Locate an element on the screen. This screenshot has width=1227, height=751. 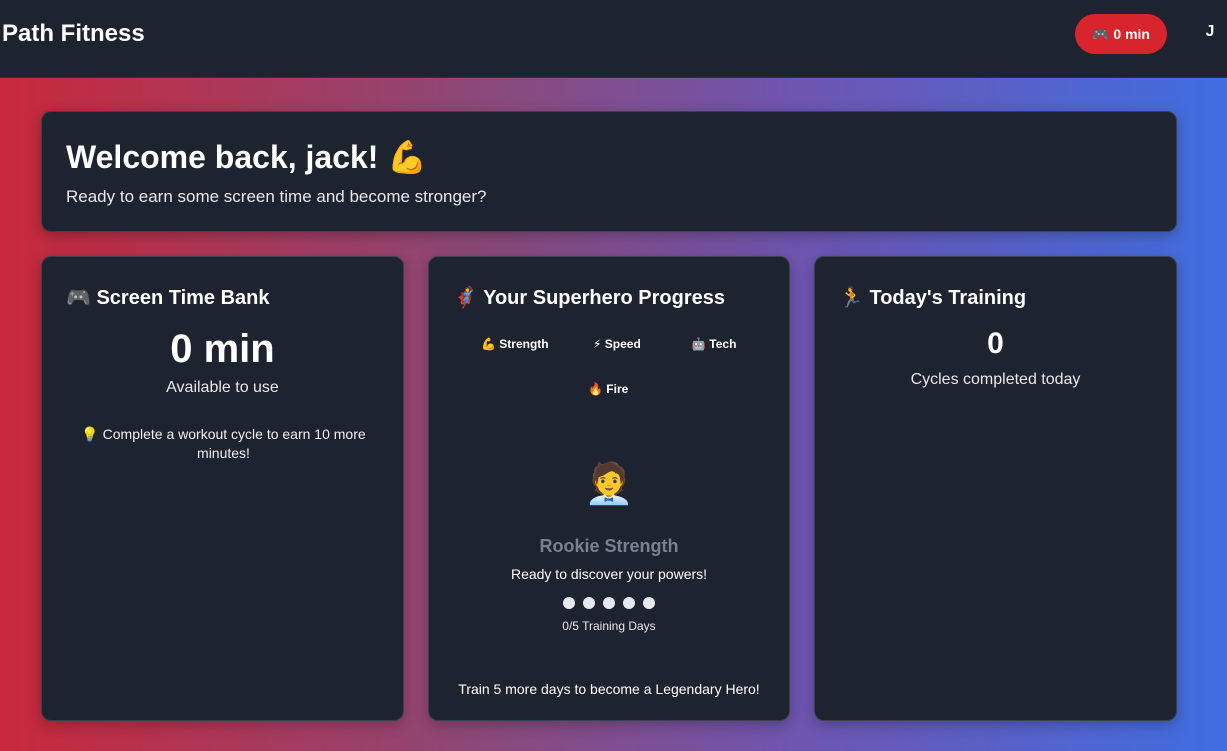
gamepad-icon: 🎮 is located at coordinates (1100, 33).